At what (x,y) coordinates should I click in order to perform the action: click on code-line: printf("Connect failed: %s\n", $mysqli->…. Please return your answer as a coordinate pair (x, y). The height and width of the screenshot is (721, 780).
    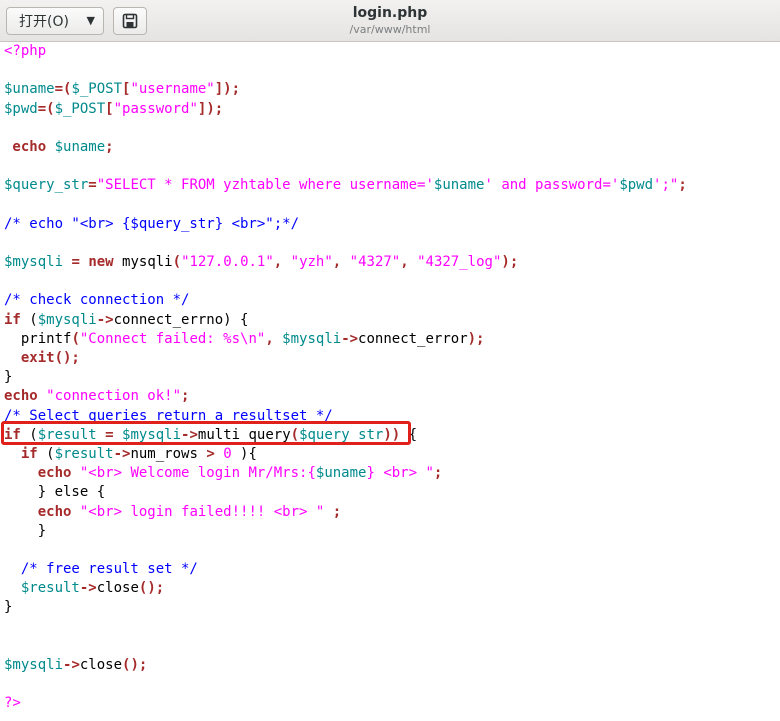
    Looking at the image, I should click on (345, 339).